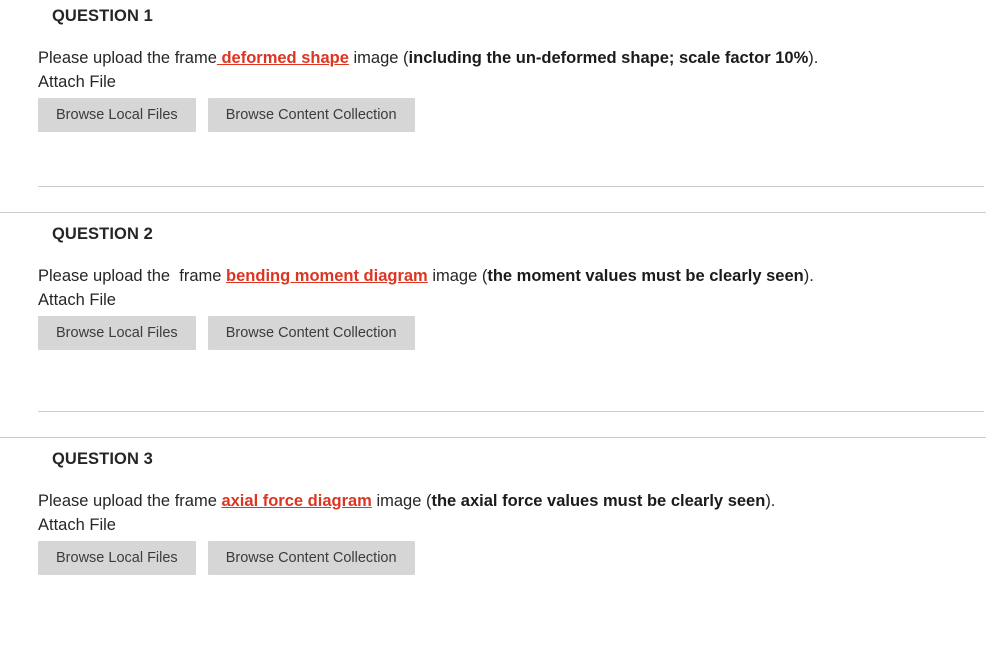 The height and width of the screenshot is (663, 986). Describe the element at coordinates (102, 234) in the screenshot. I see `page-title-question-2: QUESTION 2` at that location.